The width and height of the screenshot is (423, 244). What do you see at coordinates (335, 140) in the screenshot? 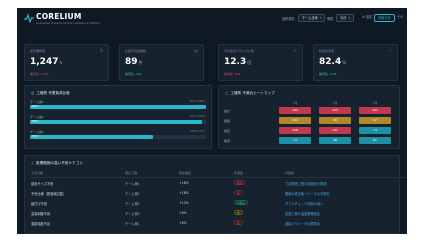
I see `heatmap-cell: 48` at bounding box center [335, 140].